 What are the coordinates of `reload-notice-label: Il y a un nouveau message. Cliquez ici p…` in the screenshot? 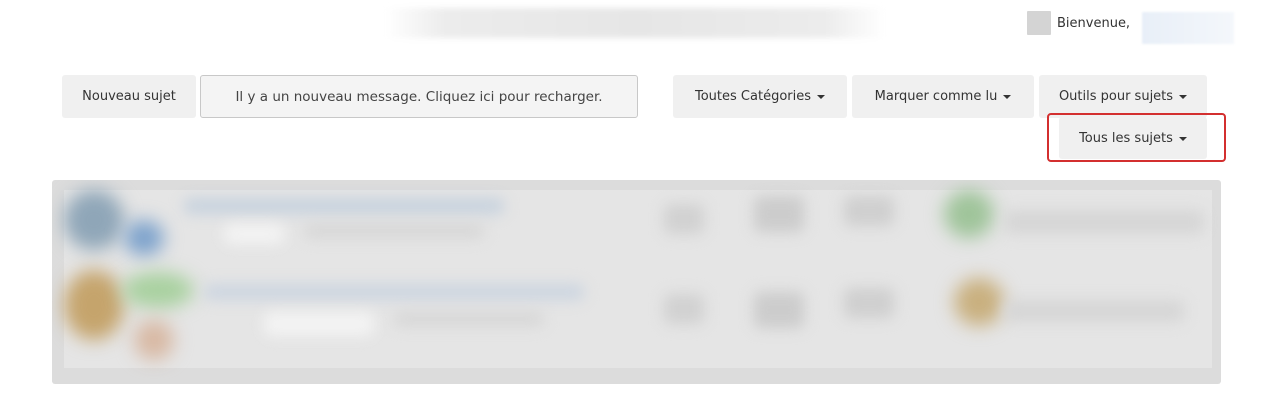 It's located at (419, 96).